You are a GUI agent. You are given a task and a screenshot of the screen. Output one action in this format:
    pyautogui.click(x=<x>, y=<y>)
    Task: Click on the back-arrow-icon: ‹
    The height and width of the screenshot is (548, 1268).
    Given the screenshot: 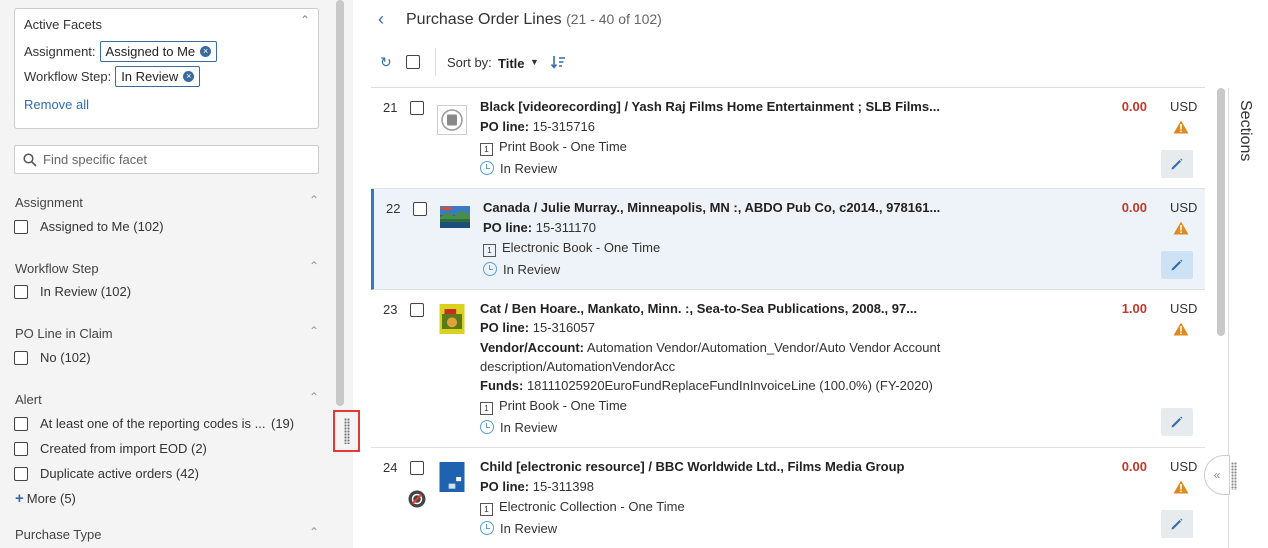 What is the action you would take?
    pyautogui.click(x=381, y=19)
    